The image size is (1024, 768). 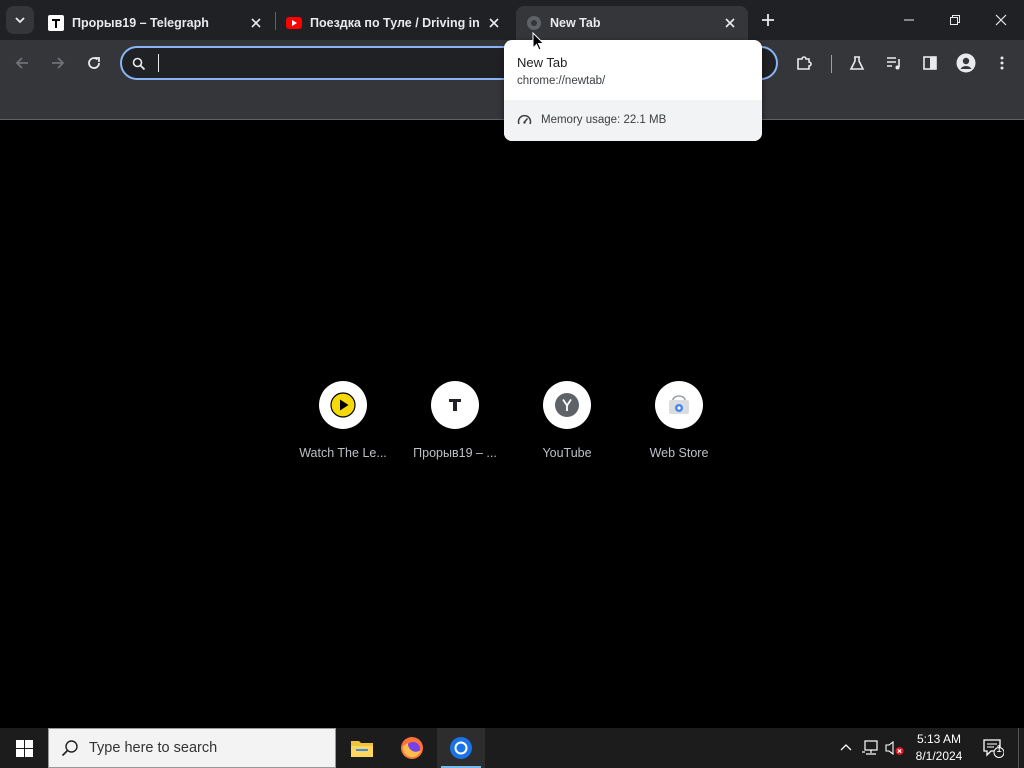 I want to click on start-button, so click(x=24, y=748).